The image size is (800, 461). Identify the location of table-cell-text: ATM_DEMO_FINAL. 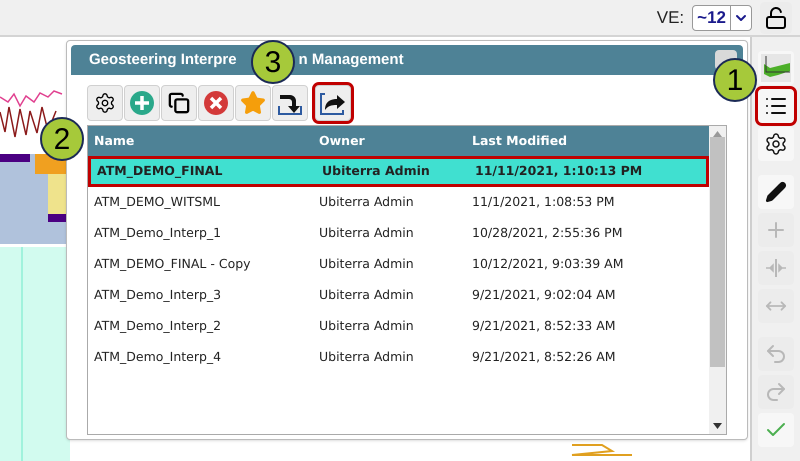
(160, 171).